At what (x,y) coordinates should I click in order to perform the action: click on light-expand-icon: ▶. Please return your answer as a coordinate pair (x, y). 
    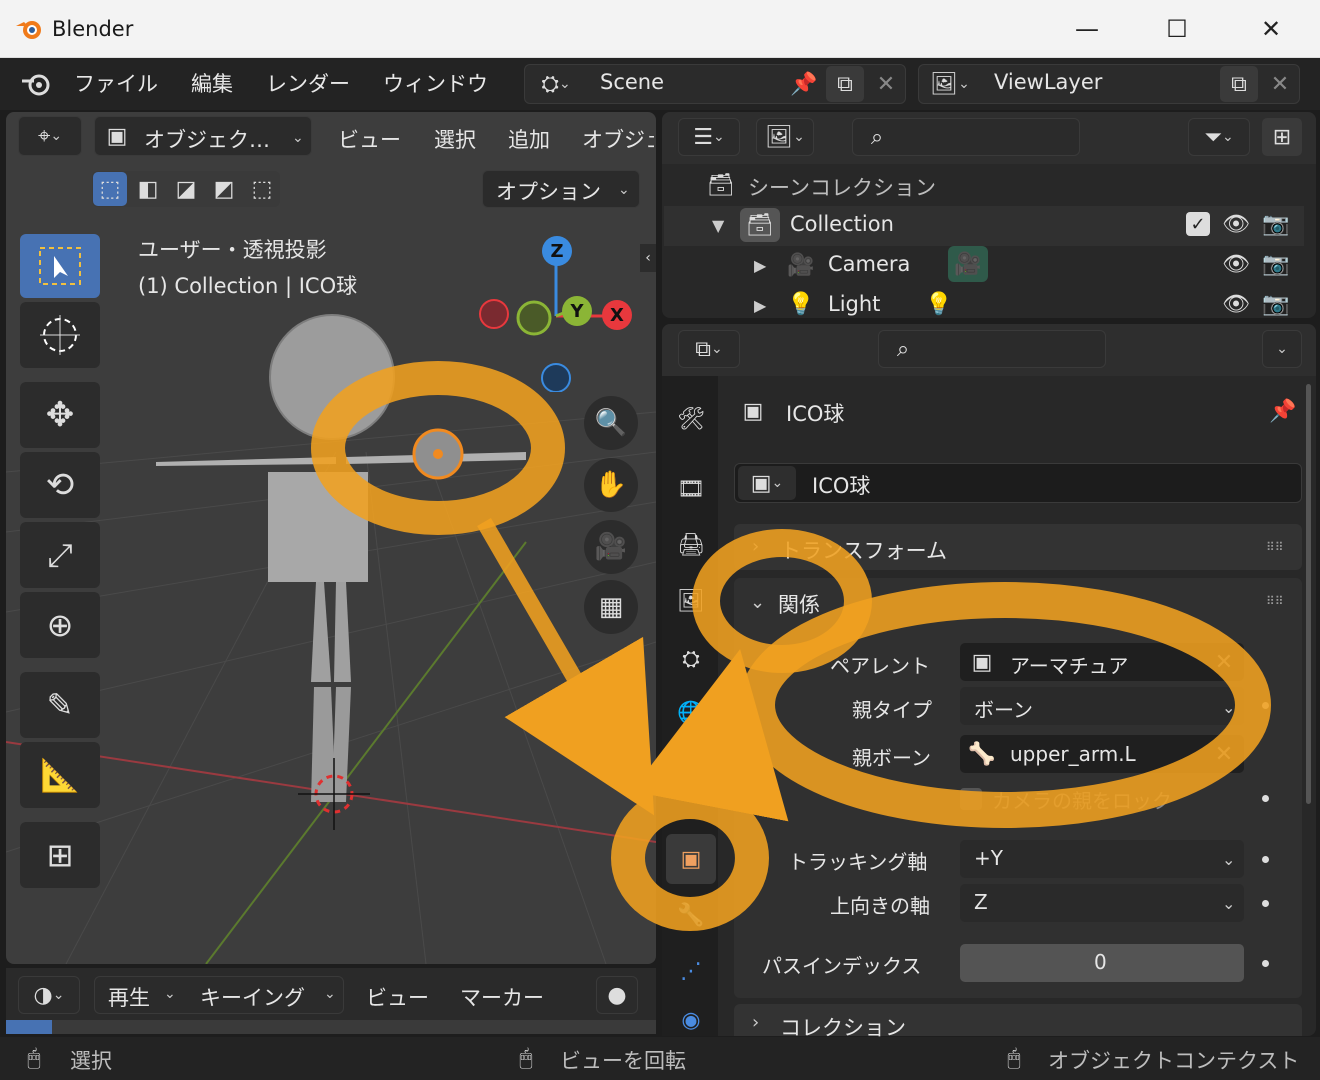
    Looking at the image, I should click on (760, 305).